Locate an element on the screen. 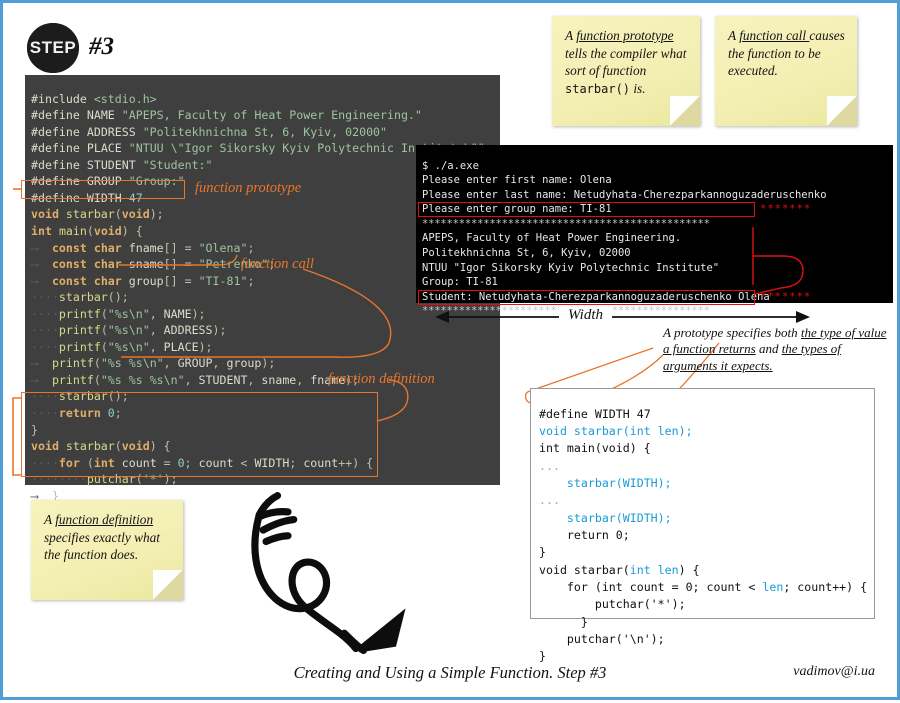 Image resolution: width=900 pixels, height=703 pixels. step-badge: STEP is located at coordinates (53, 48).